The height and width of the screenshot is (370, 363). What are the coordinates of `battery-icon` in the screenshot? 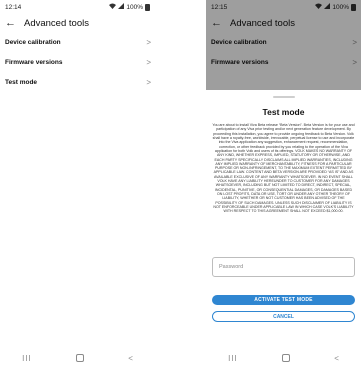 It's located at (147, 7).